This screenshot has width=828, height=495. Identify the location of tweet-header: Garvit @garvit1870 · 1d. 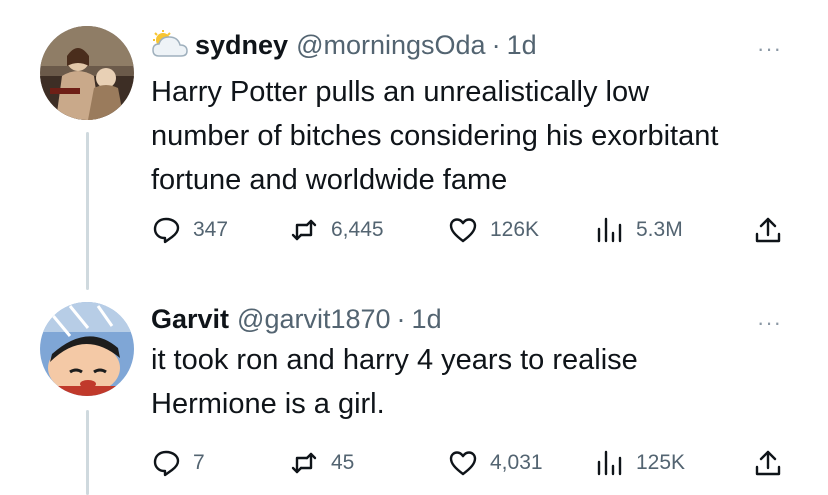
(296, 319).